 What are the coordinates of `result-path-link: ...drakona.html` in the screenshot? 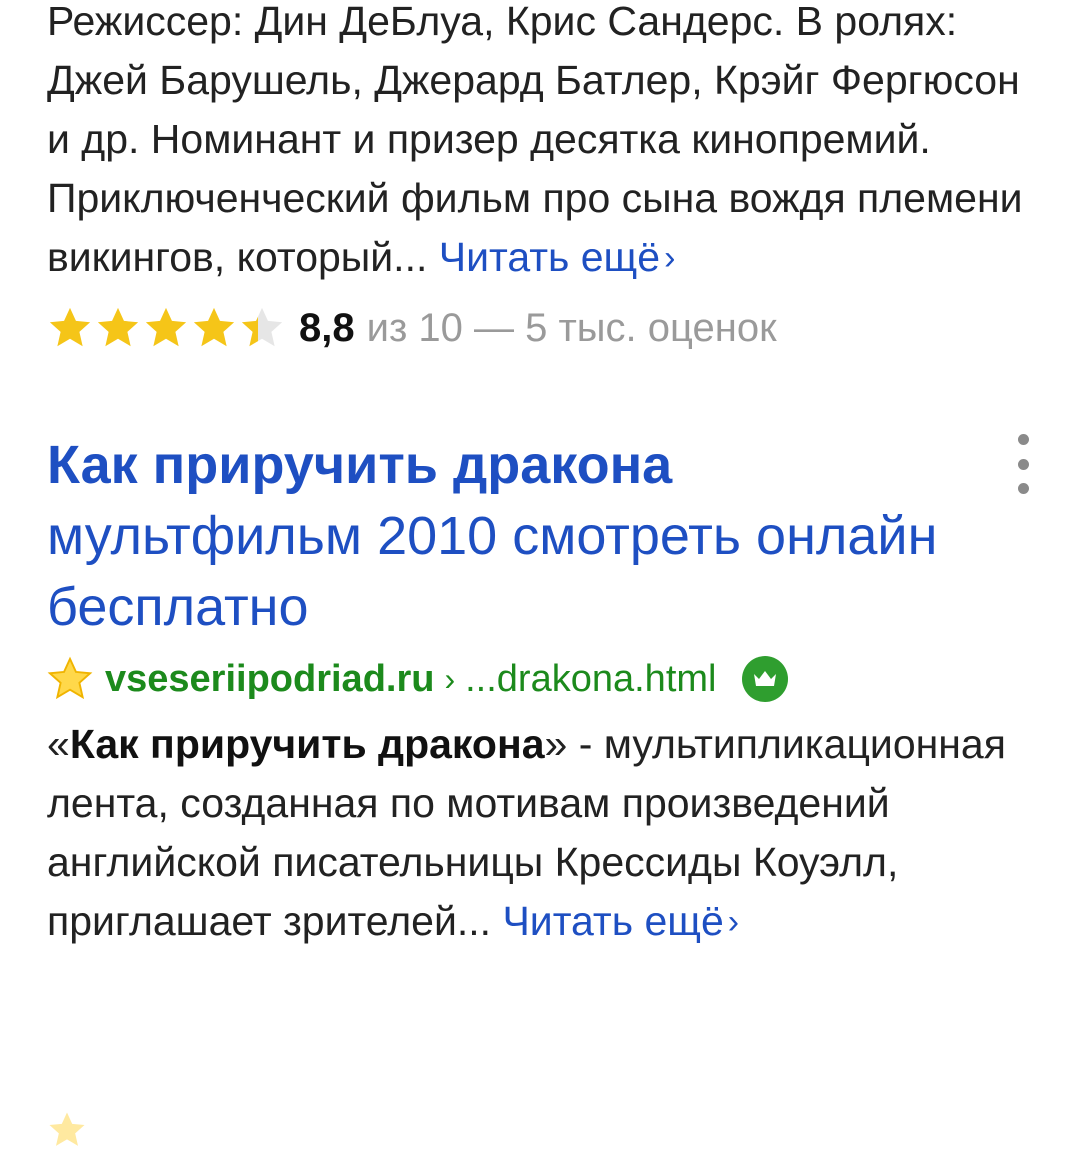 It's located at (590, 679).